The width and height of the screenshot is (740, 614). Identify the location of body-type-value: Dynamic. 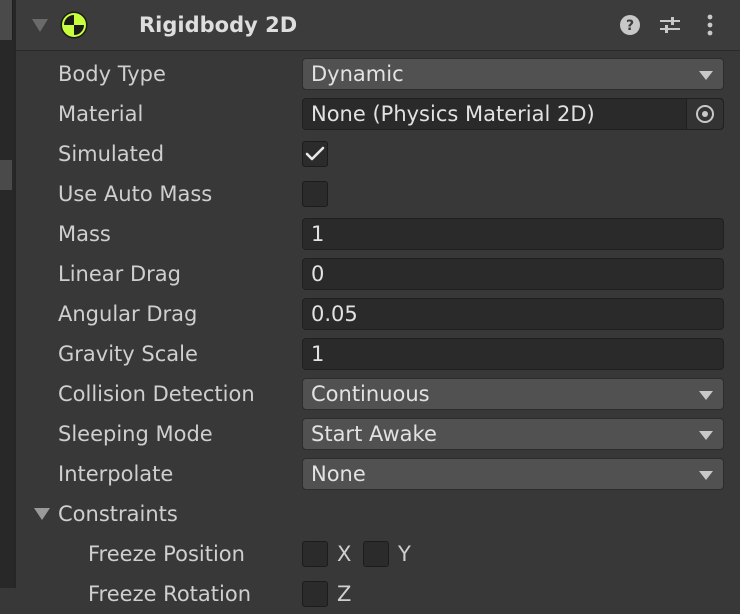
(357, 74).